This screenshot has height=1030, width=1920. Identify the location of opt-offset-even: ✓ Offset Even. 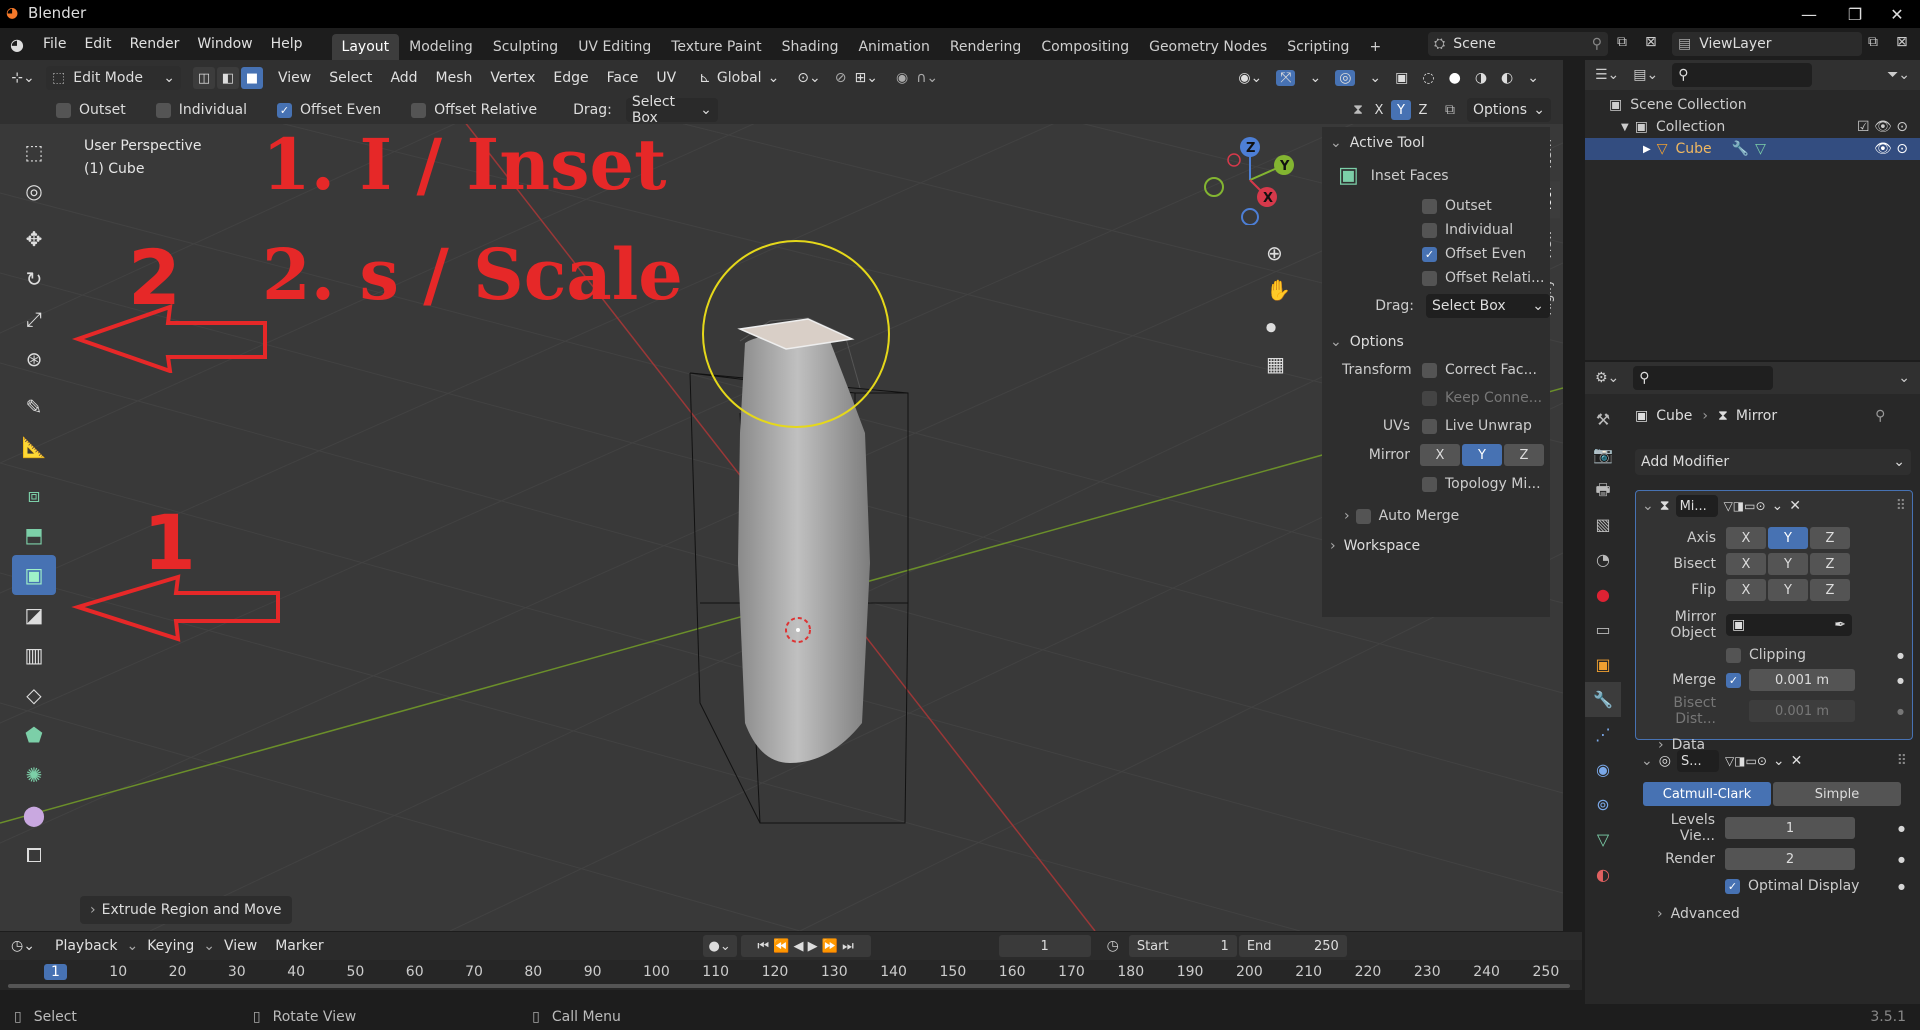
(328, 110).